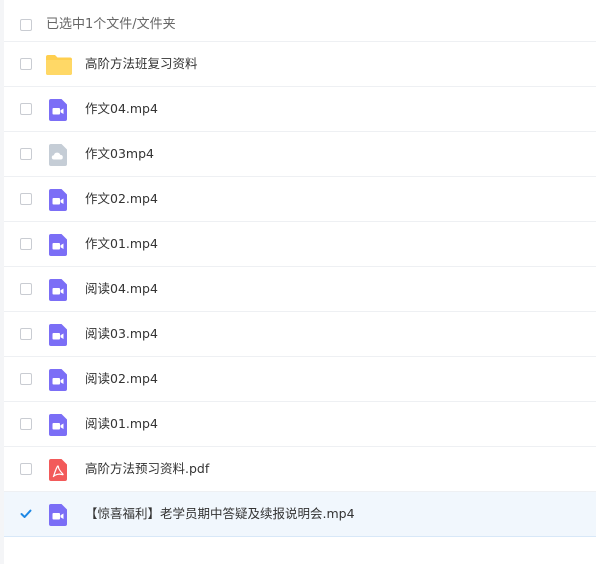 The height and width of the screenshot is (564, 596). Describe the element at coordinates (121, 289) in the screenshot. I see `file-name: 阅读04.mp4` at that location.